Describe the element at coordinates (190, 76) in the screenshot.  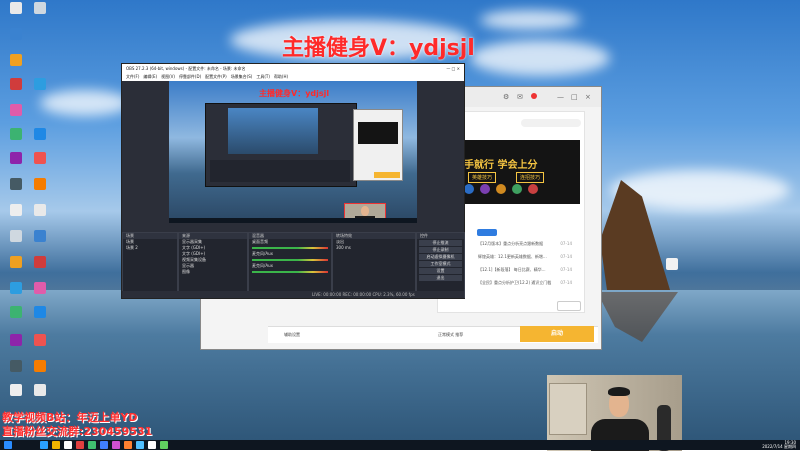
I see `menu-item: 停靠部件(D)` at that location.